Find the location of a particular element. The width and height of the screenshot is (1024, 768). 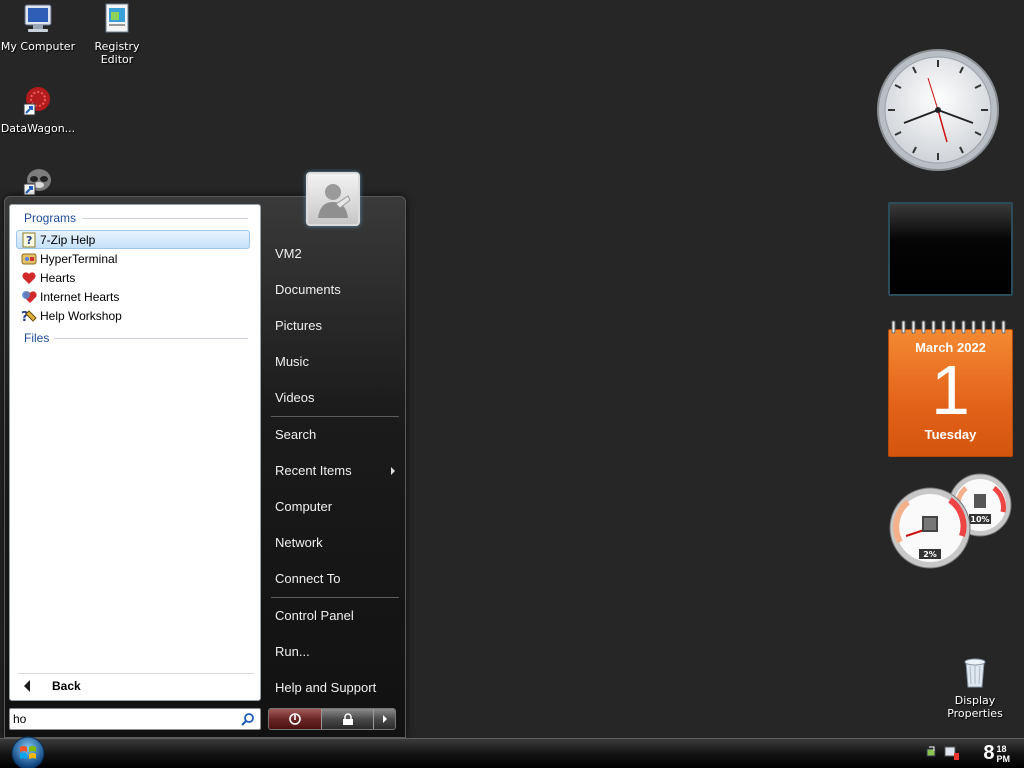

calendar-gadget: March 2022 1 Tuesday is located at coordinates (950, 388).